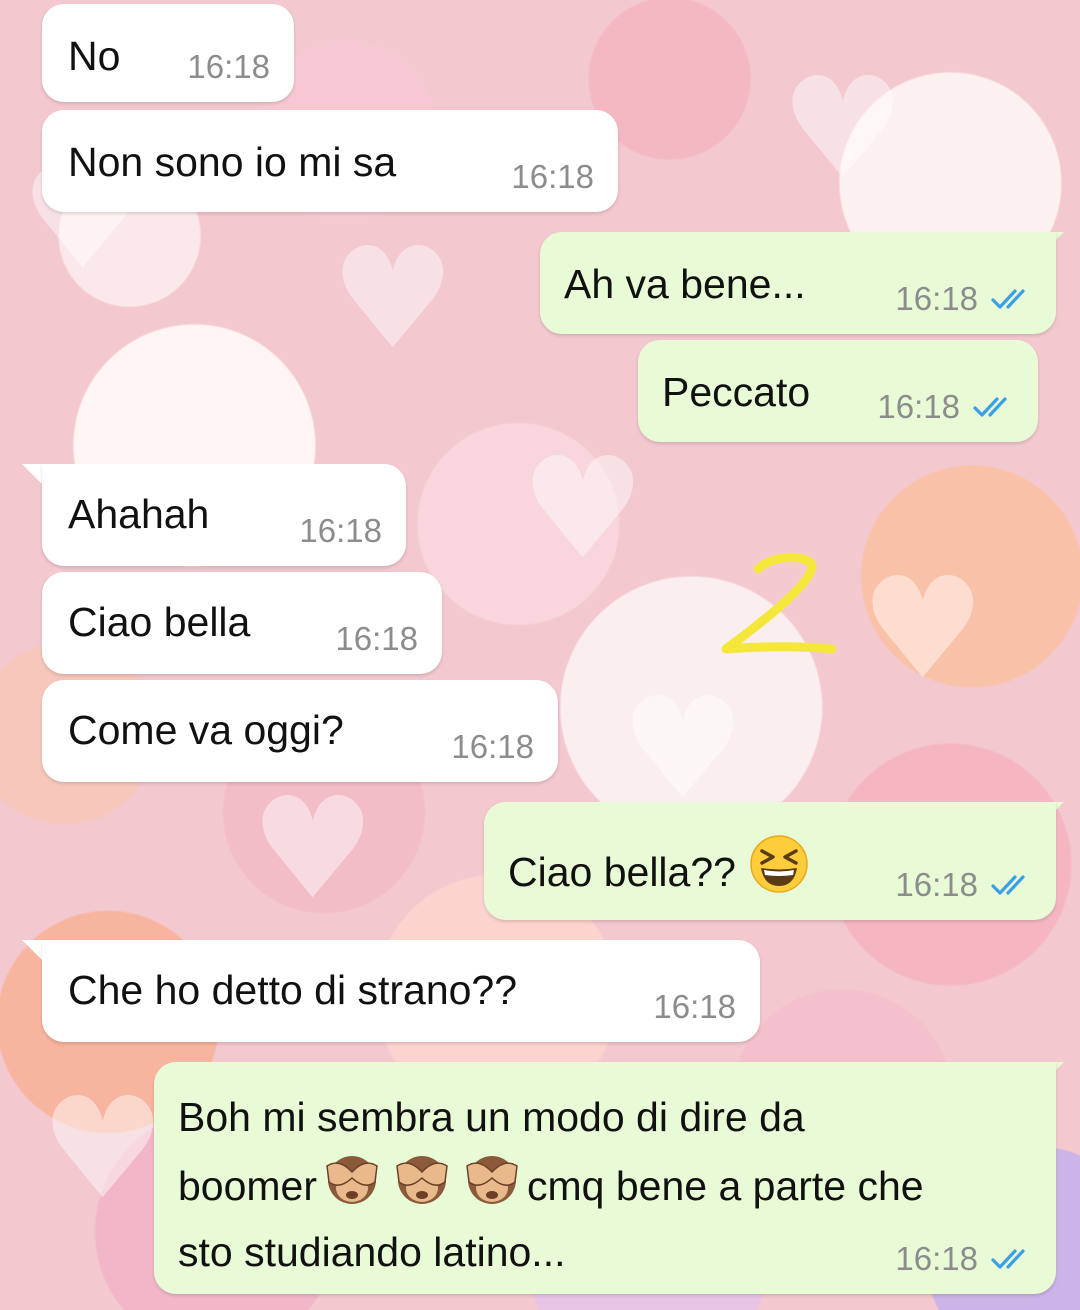  What do you see at coordinates (168, 53) in the screenshot?
I see `incoming-message: No 16:18` at bounding box center [168, 53].